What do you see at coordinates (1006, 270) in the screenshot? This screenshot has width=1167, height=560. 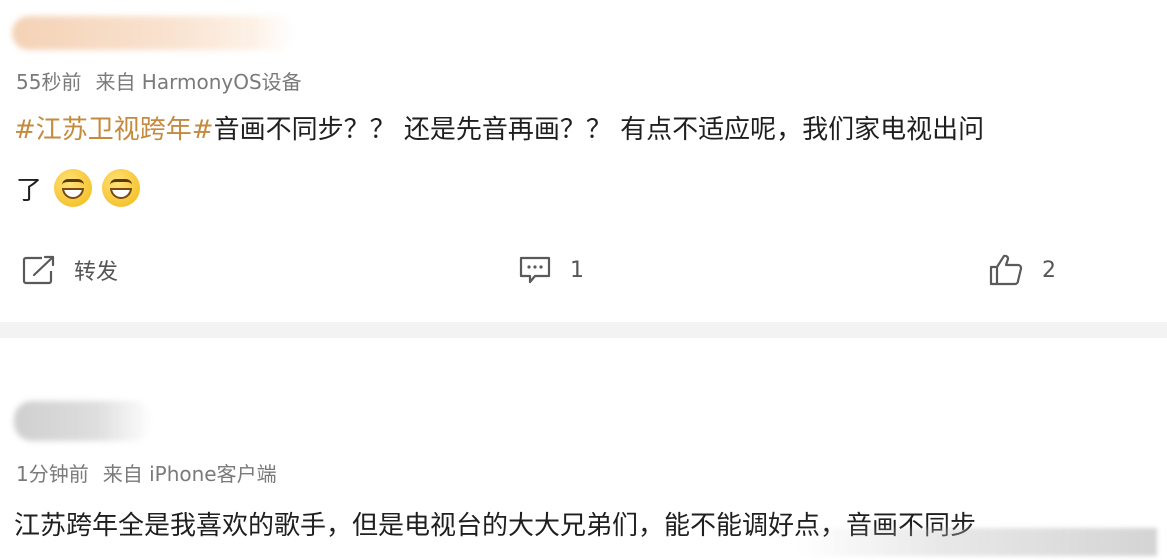 I see `thumbs-up-icon` at bounding box center [1006, 270].